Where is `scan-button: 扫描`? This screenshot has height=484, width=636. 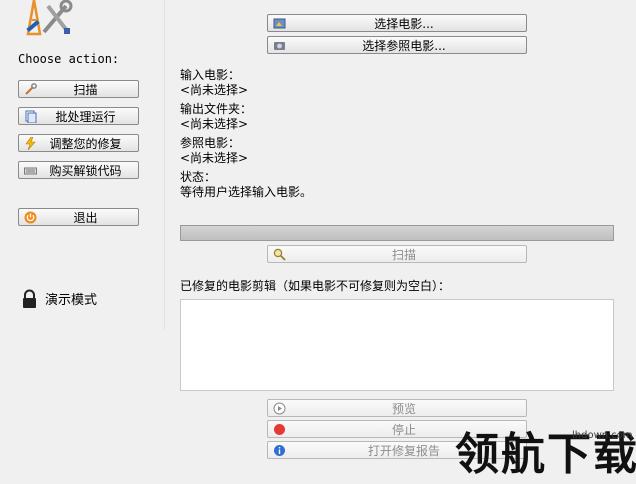 scan-button: 扫描 is located at coordinates (397, 254).